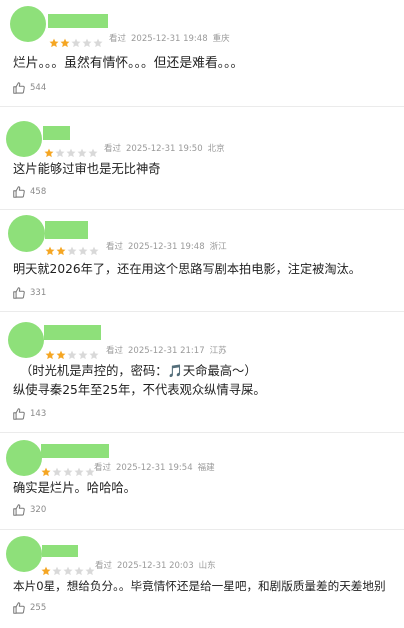 The height and width of the screenshot is (628, 404). Describe the element at coordinates (38, 192) in the screenshot. I see `like-count: 458` at that location.